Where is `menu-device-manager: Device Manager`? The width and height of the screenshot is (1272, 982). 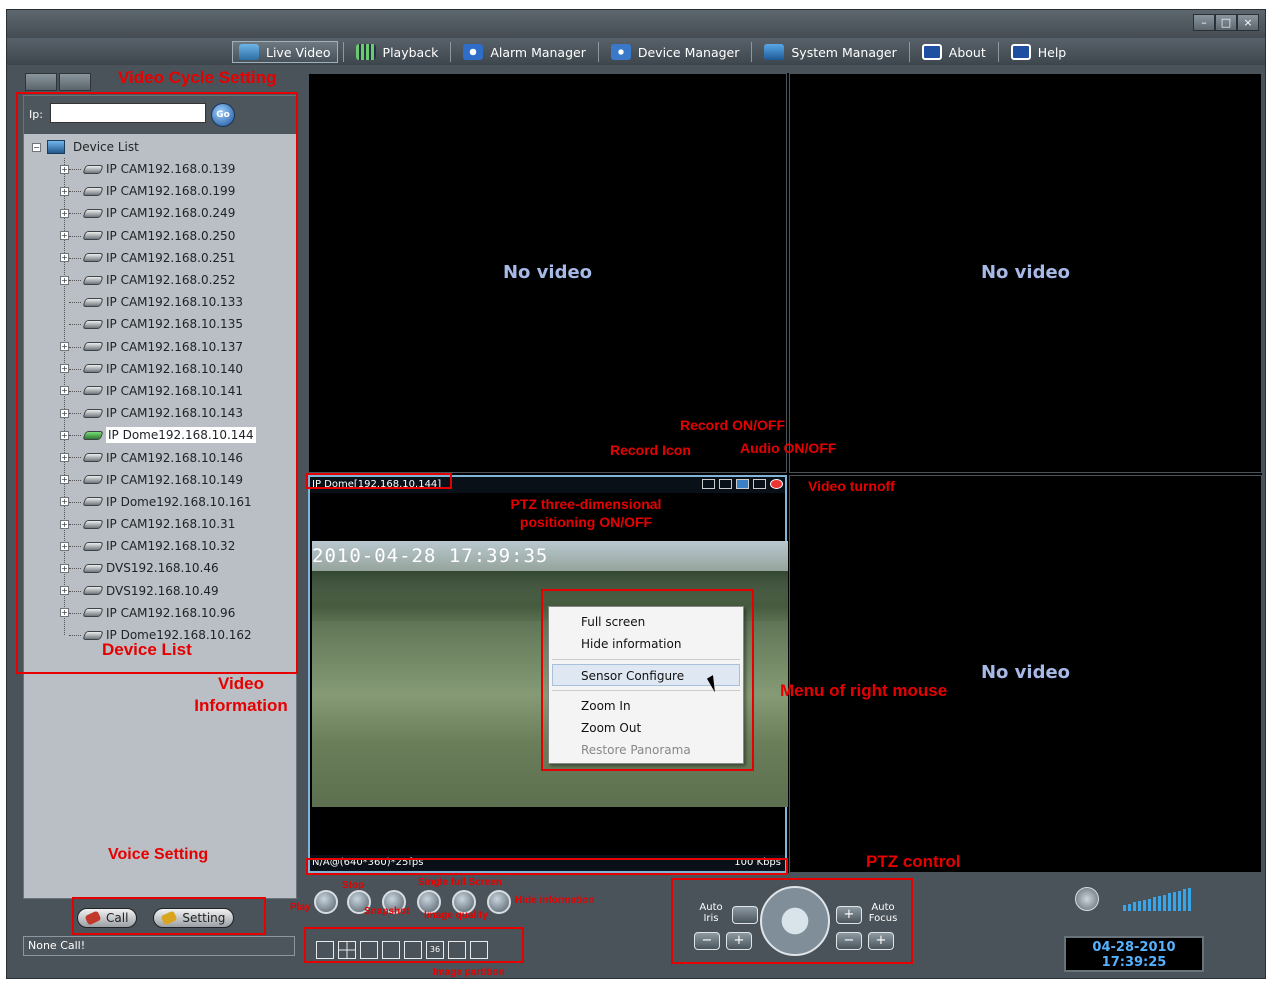
menu-device-manager: Device Manager is located at coordinates (675, 52).